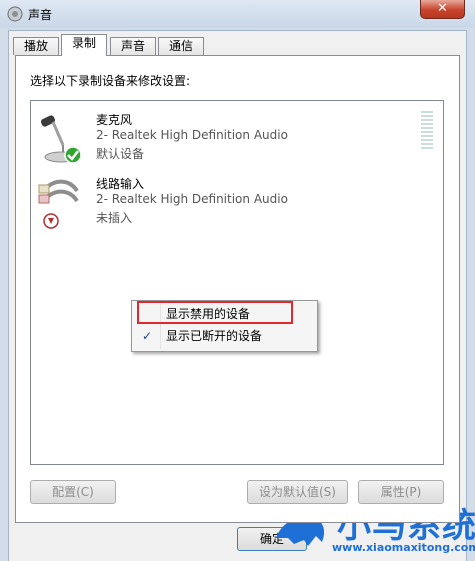  I want to click on properties-button: 属性(P), so click(401, 492).